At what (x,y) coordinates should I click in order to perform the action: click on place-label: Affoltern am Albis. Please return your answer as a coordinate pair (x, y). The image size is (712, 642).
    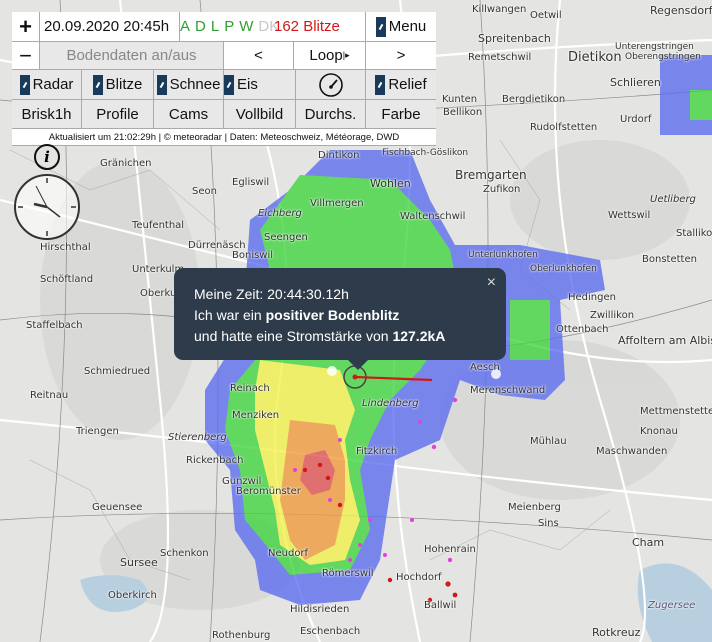
    Looking at the image, I should click on (665, 340).